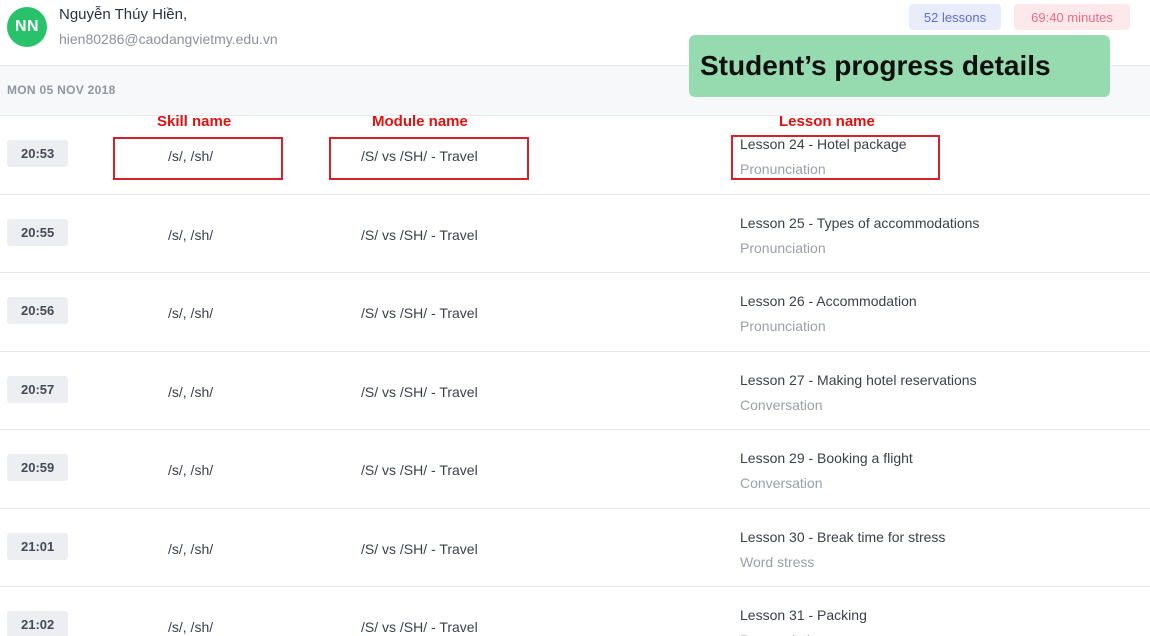  Describe the element at coordinates (828, 301) in the screenshot. I see `lesson-name: Lesson 26 - Accommodation` at that location.